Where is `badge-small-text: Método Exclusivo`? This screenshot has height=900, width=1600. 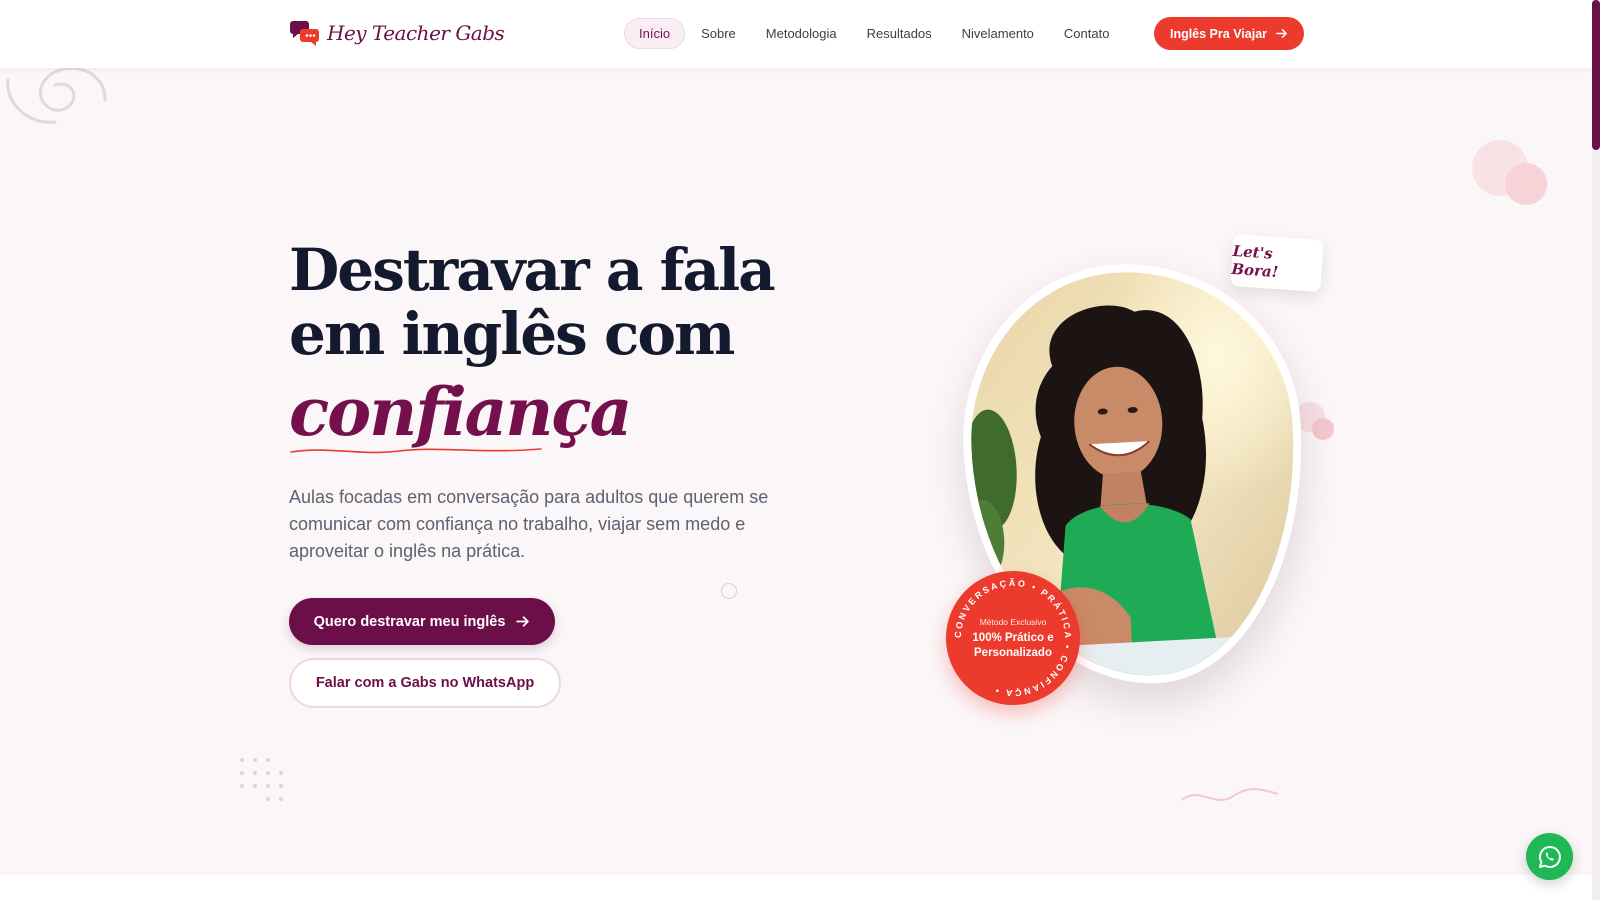
badge-small-text: Método Exclusivo is located at coordinates (1013, 622).